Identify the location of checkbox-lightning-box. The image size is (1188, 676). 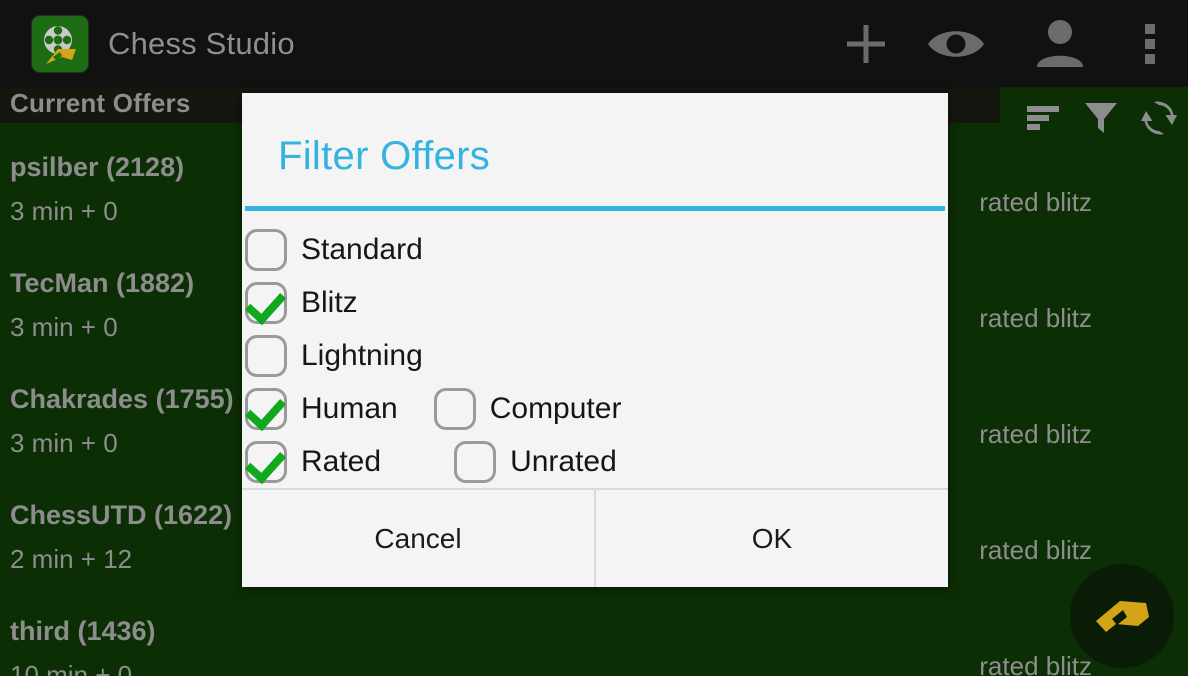
(266, 355).